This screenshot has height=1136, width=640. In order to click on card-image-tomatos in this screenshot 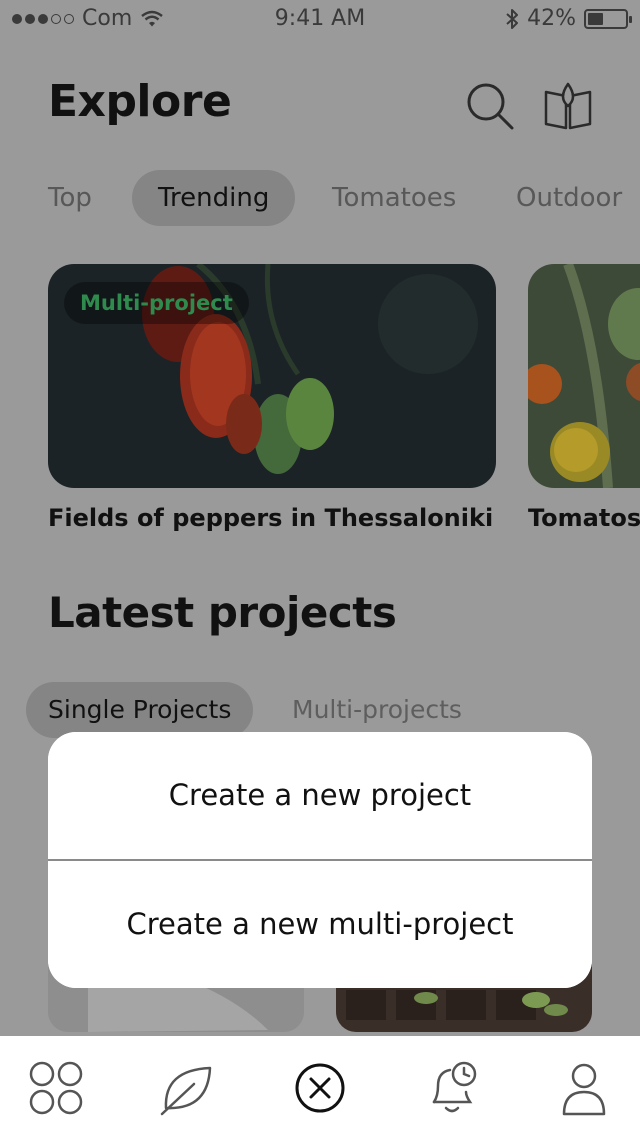, I will do `click(584, 376)`.